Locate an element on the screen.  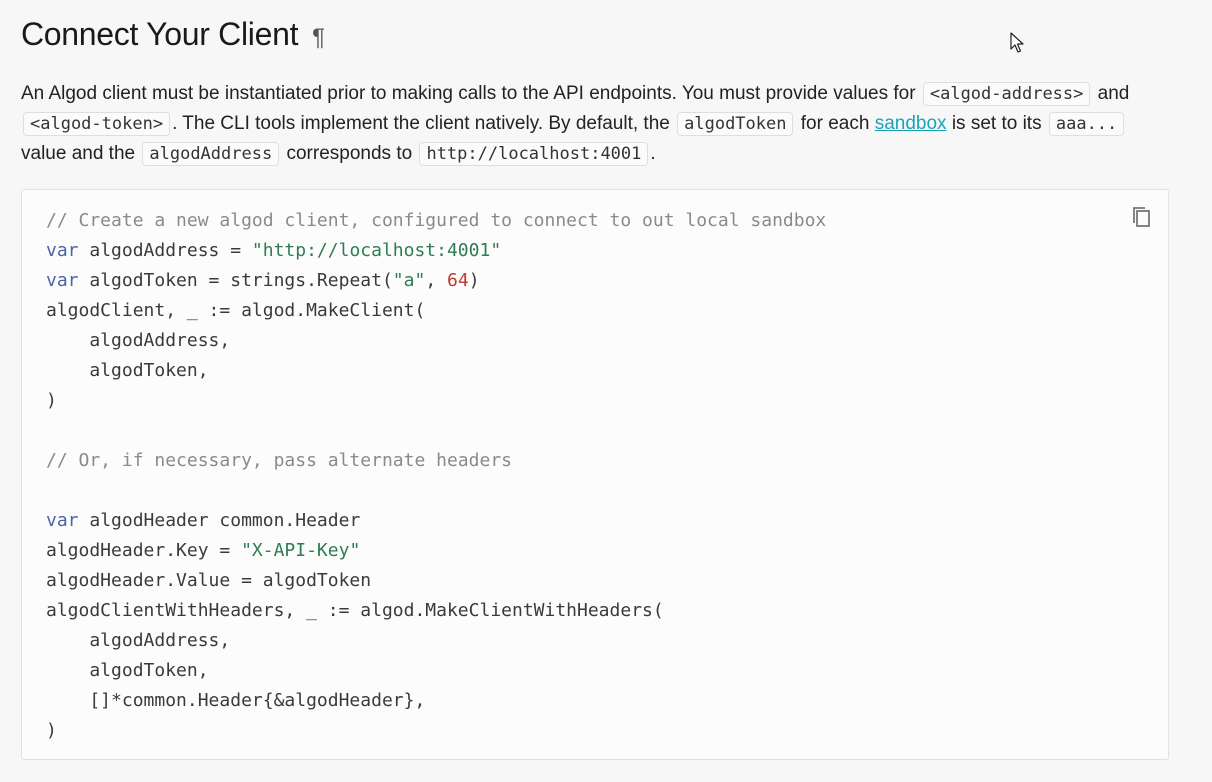
inline-code: <algod-address> is located at coordinates (1006, 94).